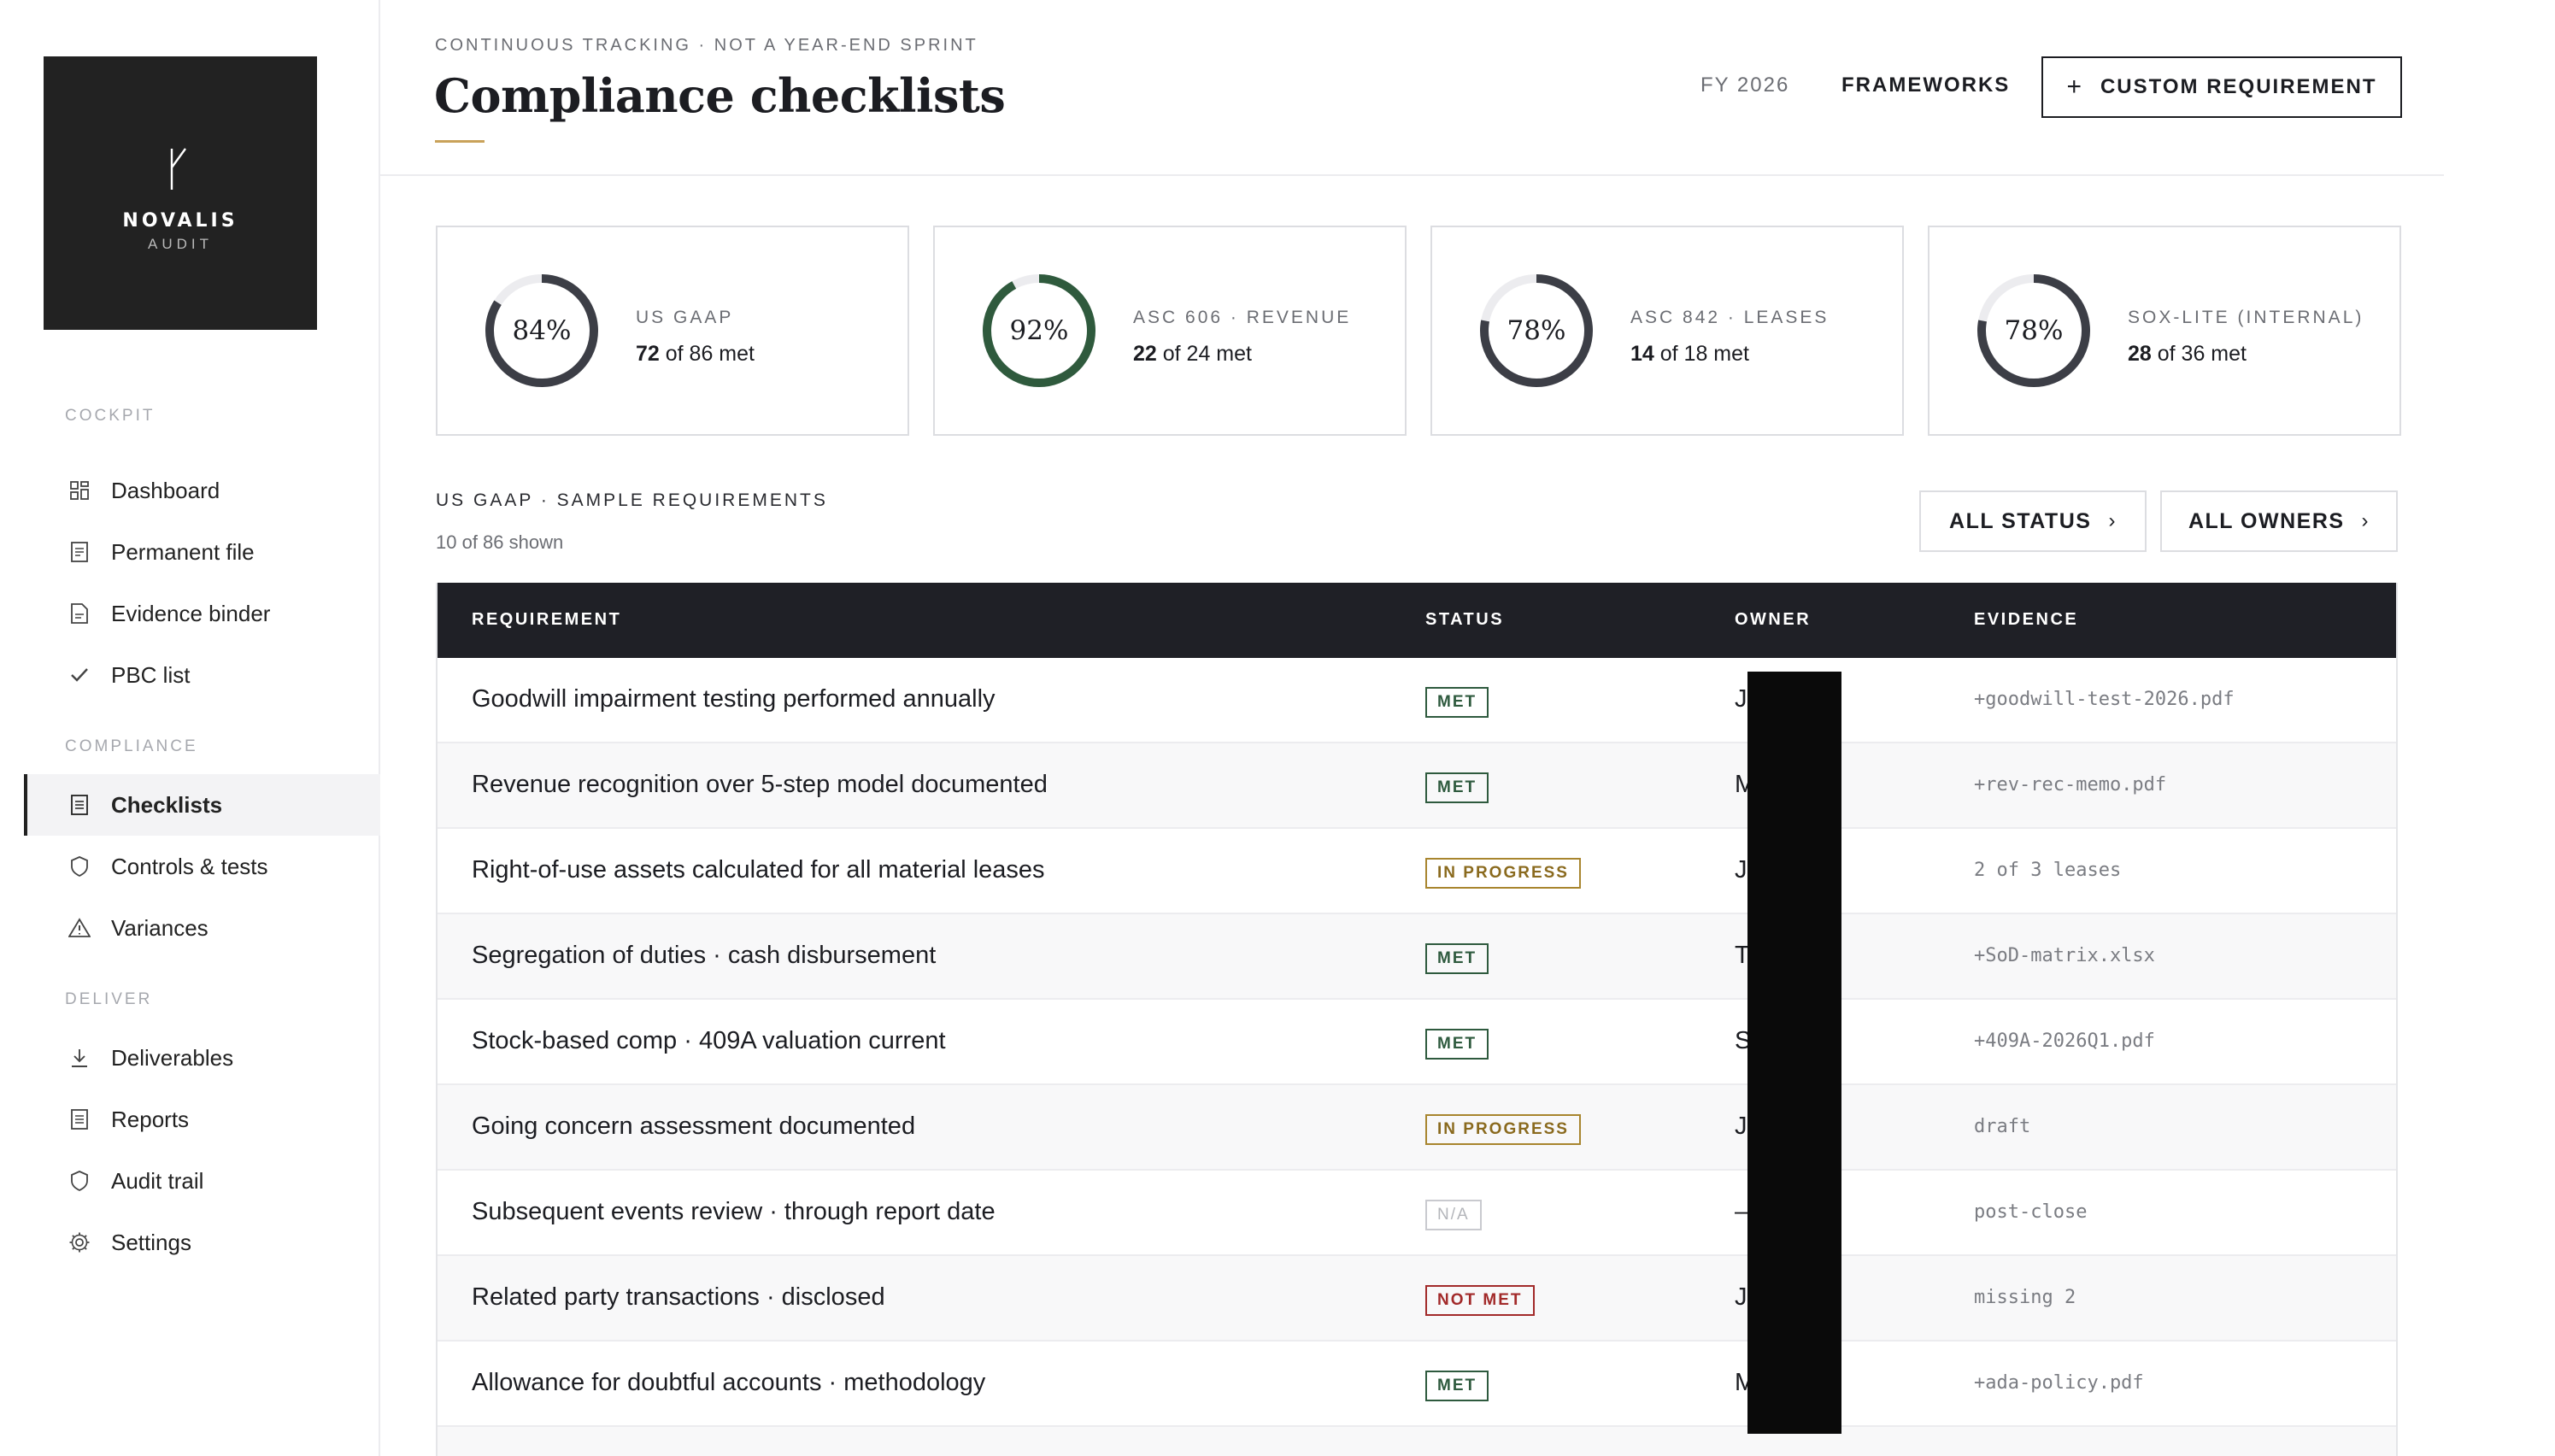 The height and width of the screenshot is (1456, 2555). I want to click on section-count: 10 of 86 shown, so click(500, 542).